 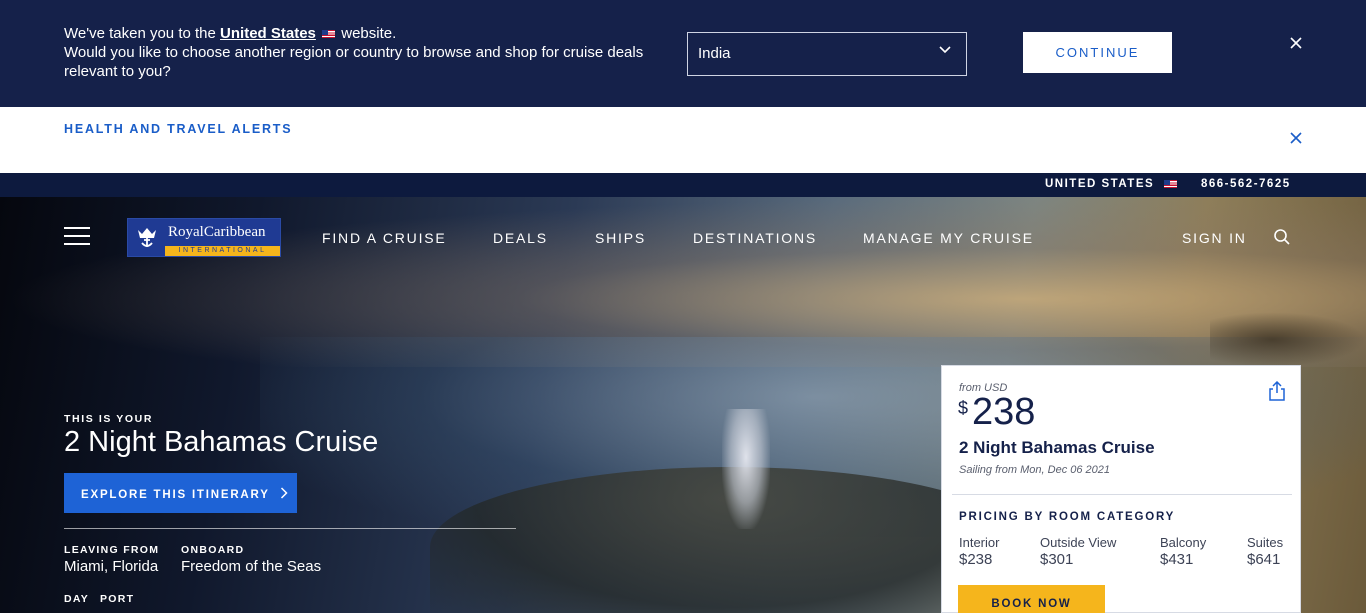 I want to click on chevron-down-icon, so click(x=945, y=51).